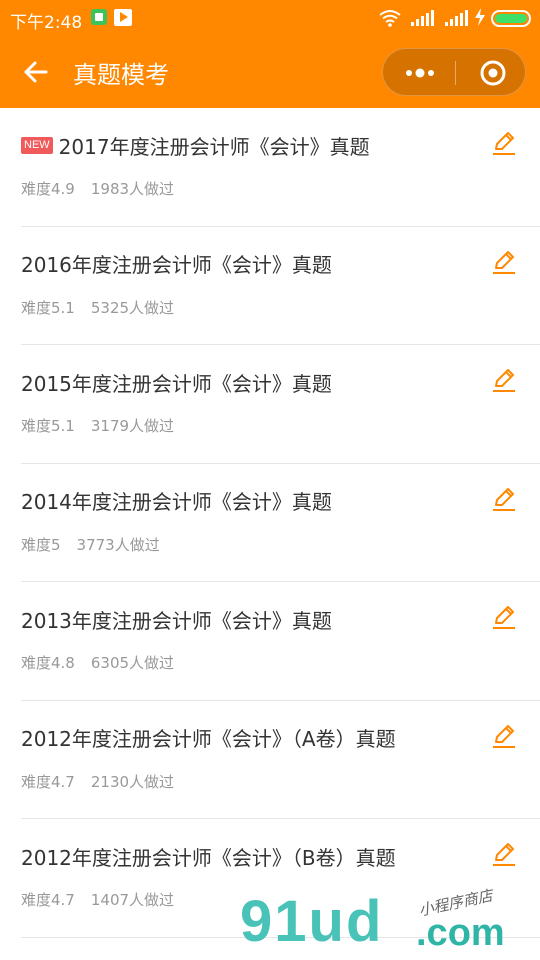  What do you see at coordinates (132, 426) in the screenshot?
I see `item-count: 3179人做过` at bounding box center [132, 426].